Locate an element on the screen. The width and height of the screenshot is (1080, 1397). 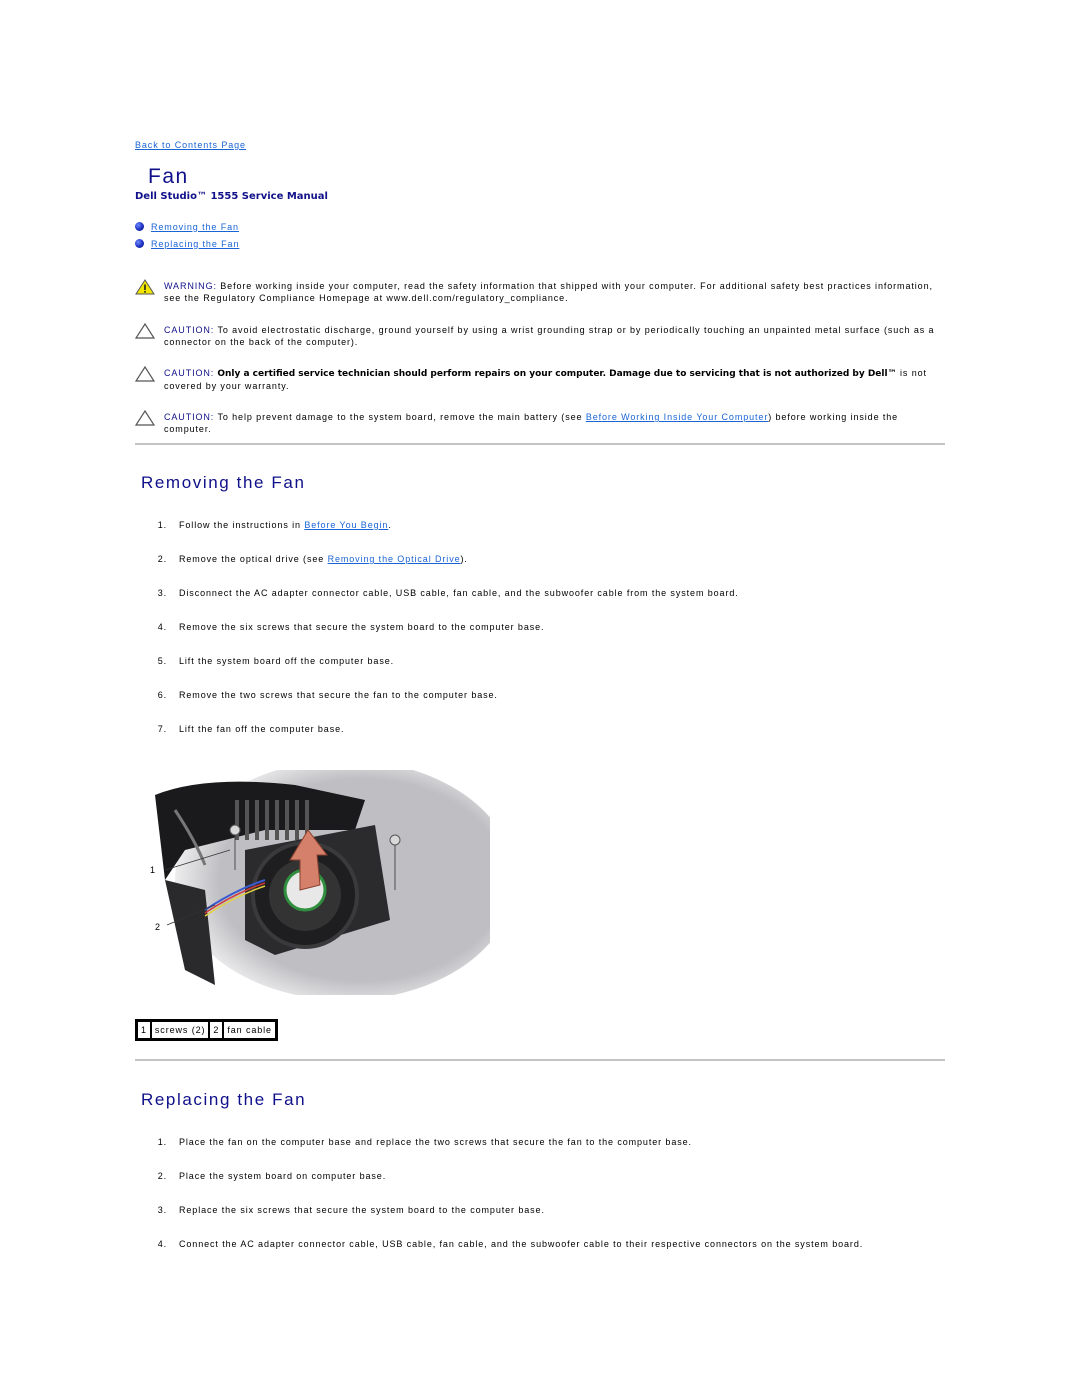
step-number: 5. is located at coordinates (162, 661).